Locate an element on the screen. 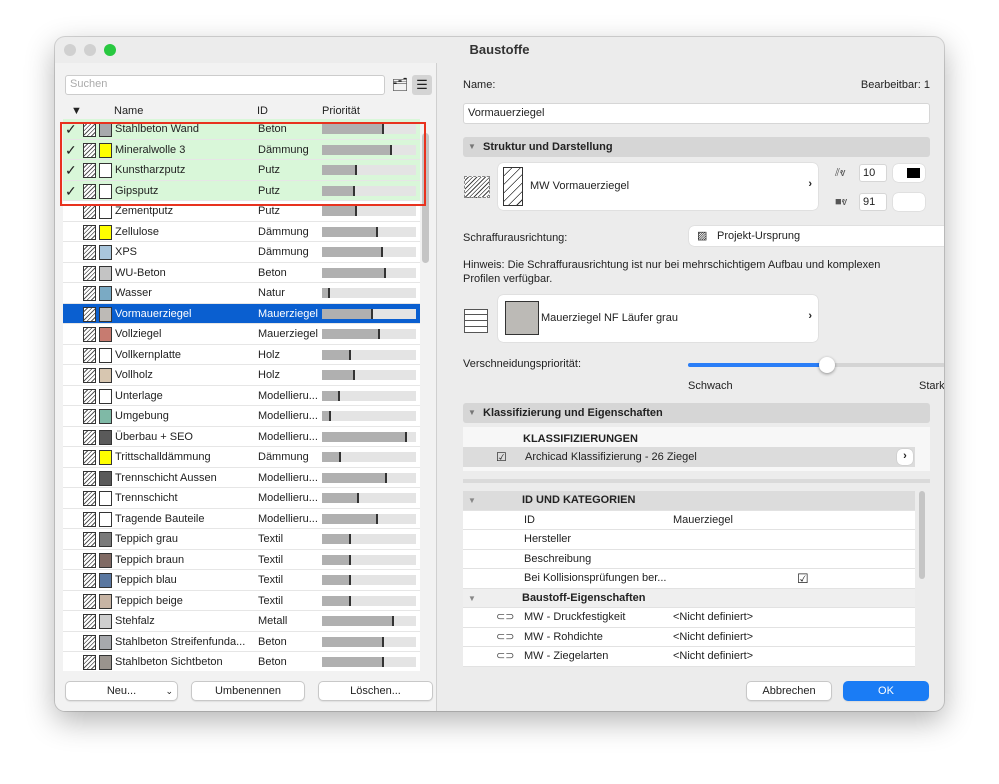 The width and height of the screenshot is (999, 784). property-row: Bei Kollisionsprüfungen ber... ☑ is located at coordinates (689, 579).